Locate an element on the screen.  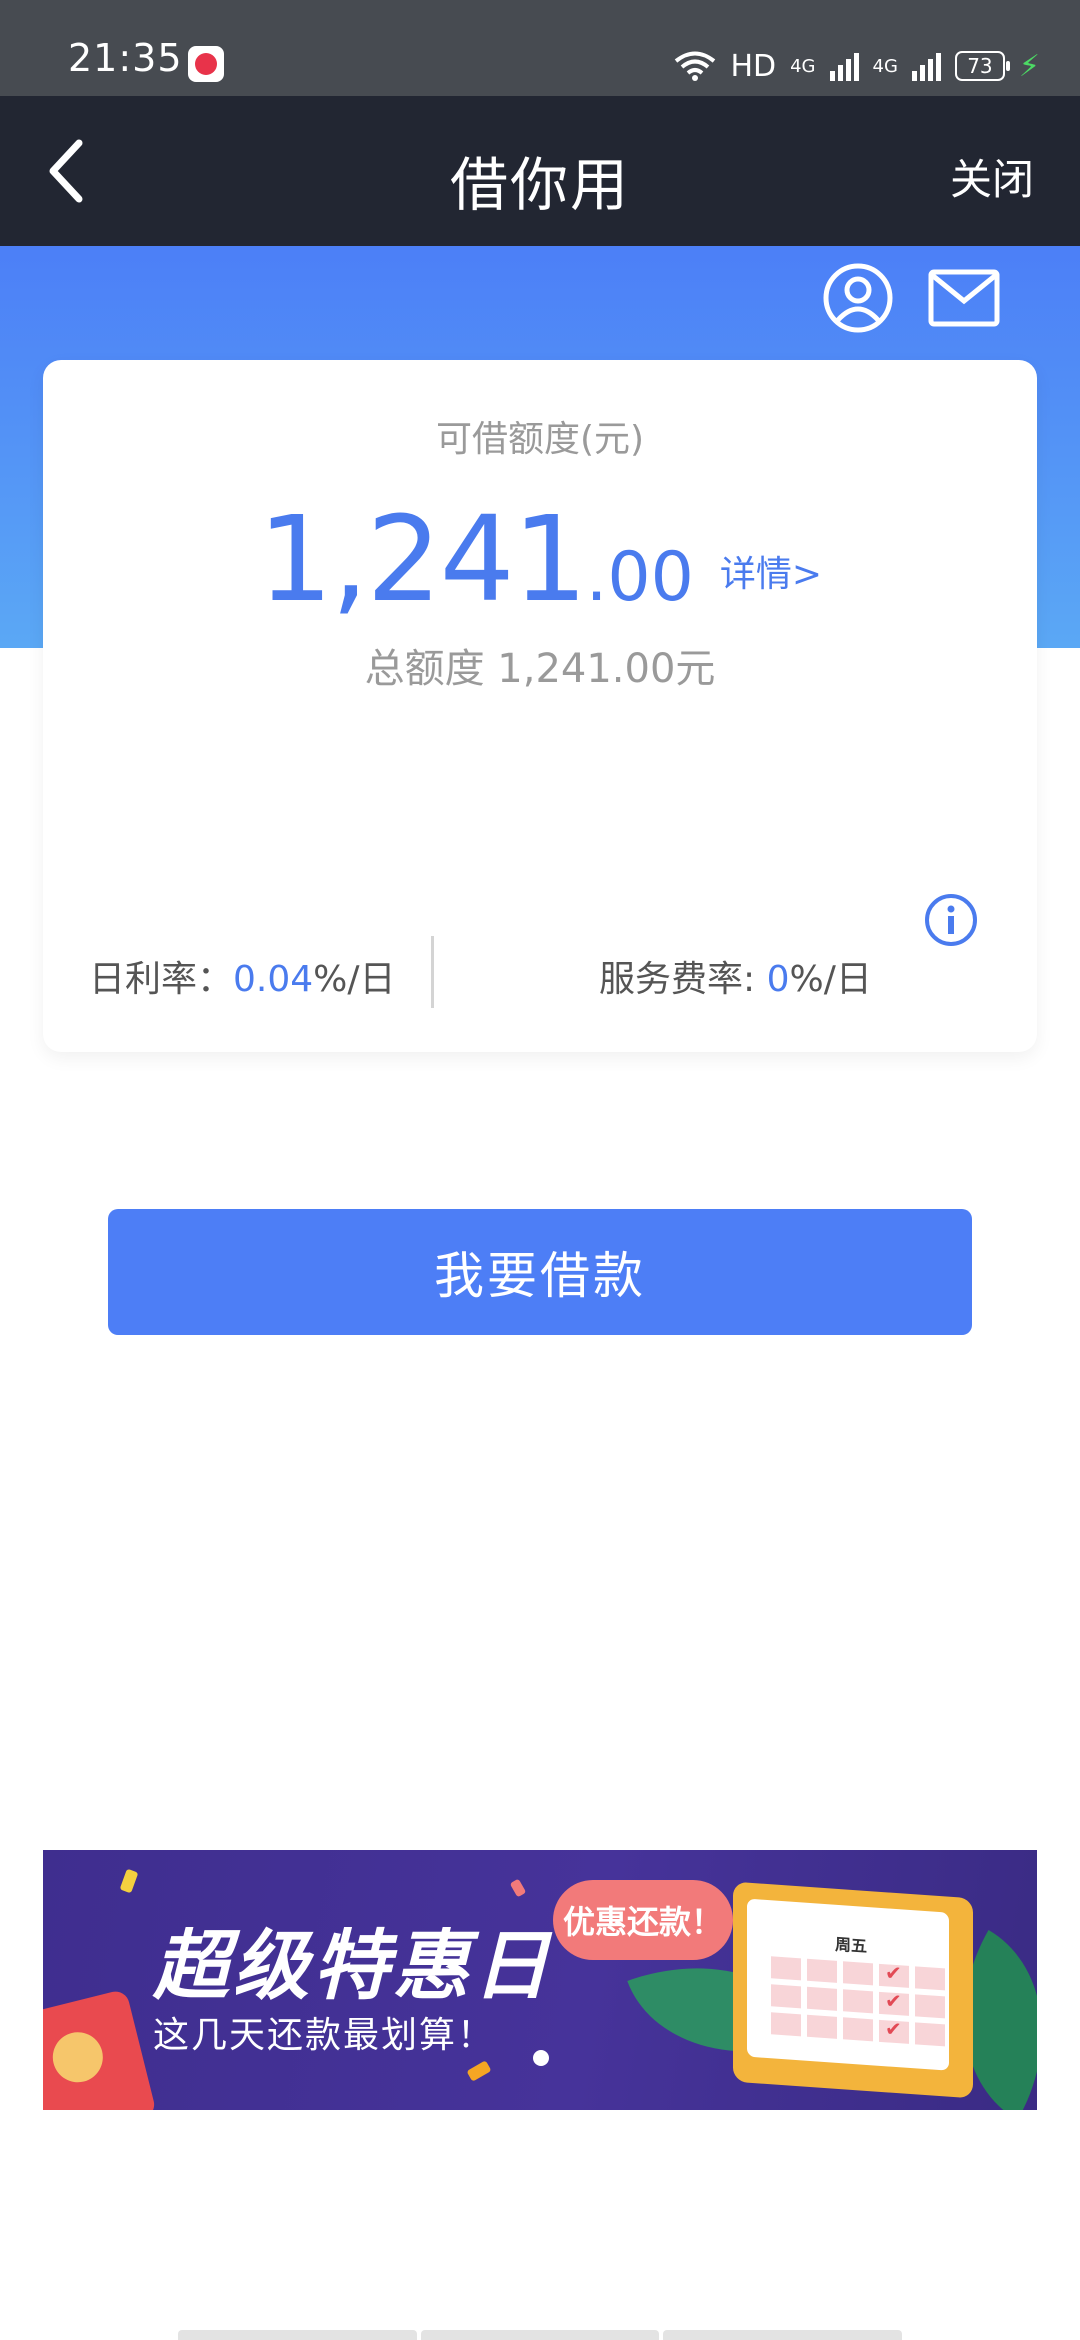
service-rate: 服务费率: 0%/日 is located at coordinates (735, 976).